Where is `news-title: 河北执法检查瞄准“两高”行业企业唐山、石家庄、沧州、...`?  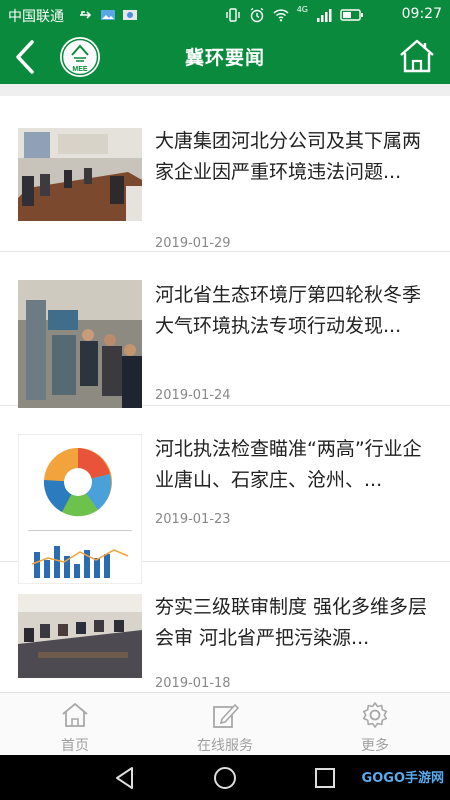
news-title: 河北执法检查瞄准“两高”行业企业唐山、石家庄、沧州、... is located at coordinates (294, 465).